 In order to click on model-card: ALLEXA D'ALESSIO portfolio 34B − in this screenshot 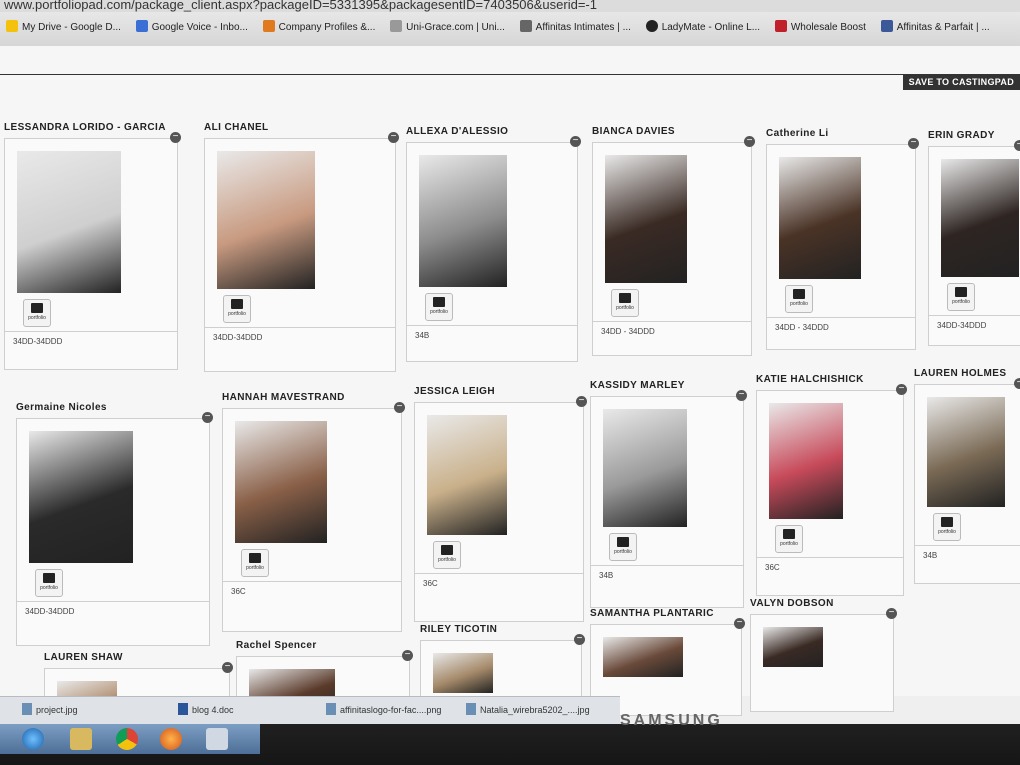, I will do `click(493, 244)`.